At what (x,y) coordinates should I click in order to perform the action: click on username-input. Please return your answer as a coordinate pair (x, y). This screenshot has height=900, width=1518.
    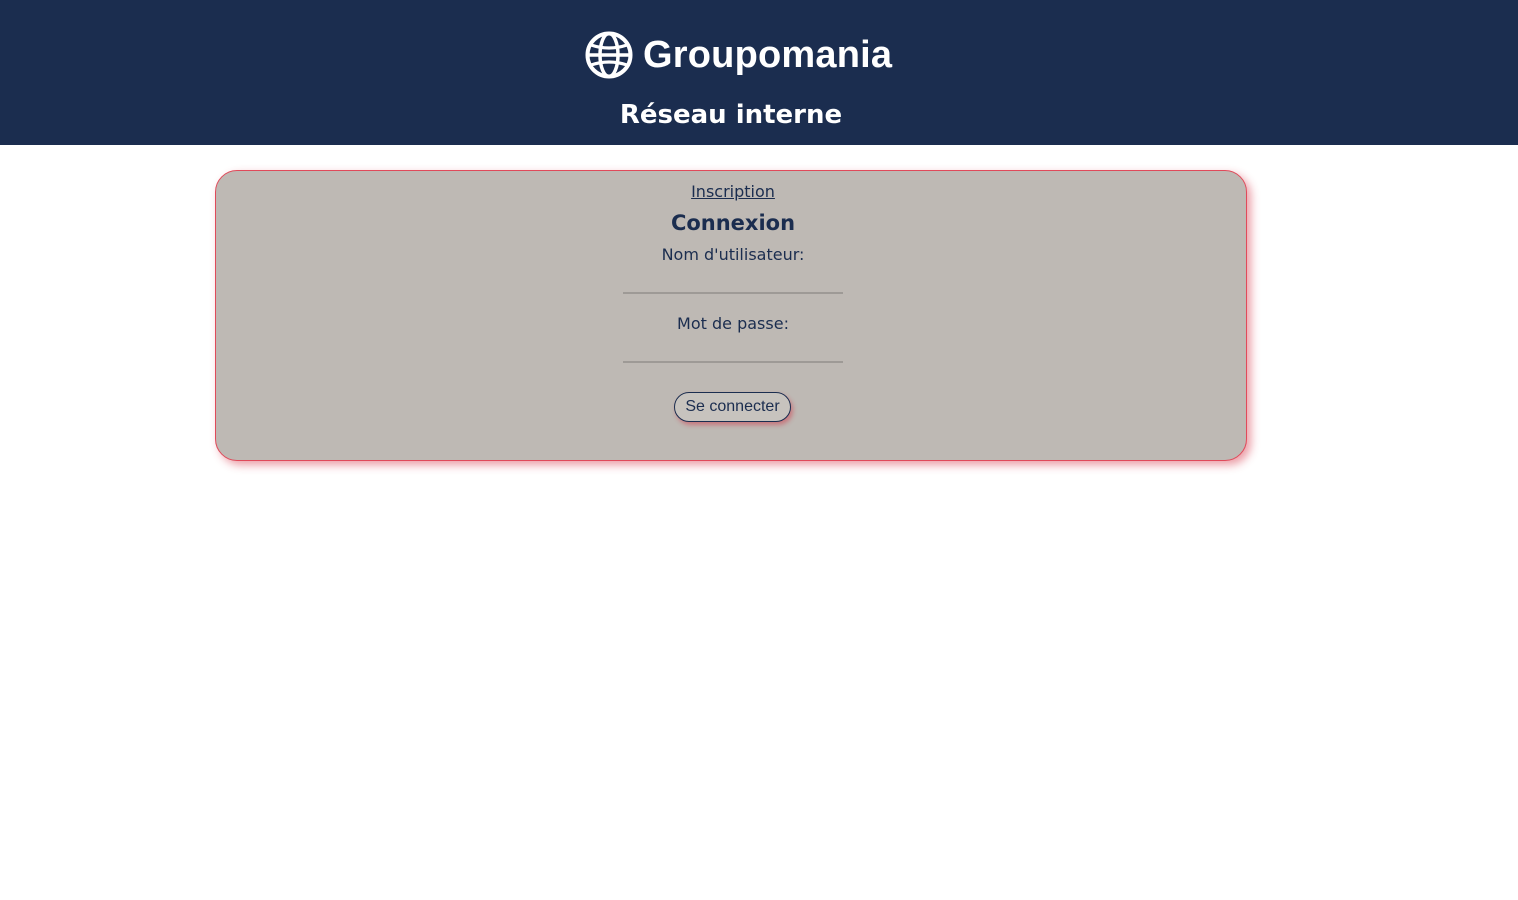
    Looking at the image, I should click on (733, 281).